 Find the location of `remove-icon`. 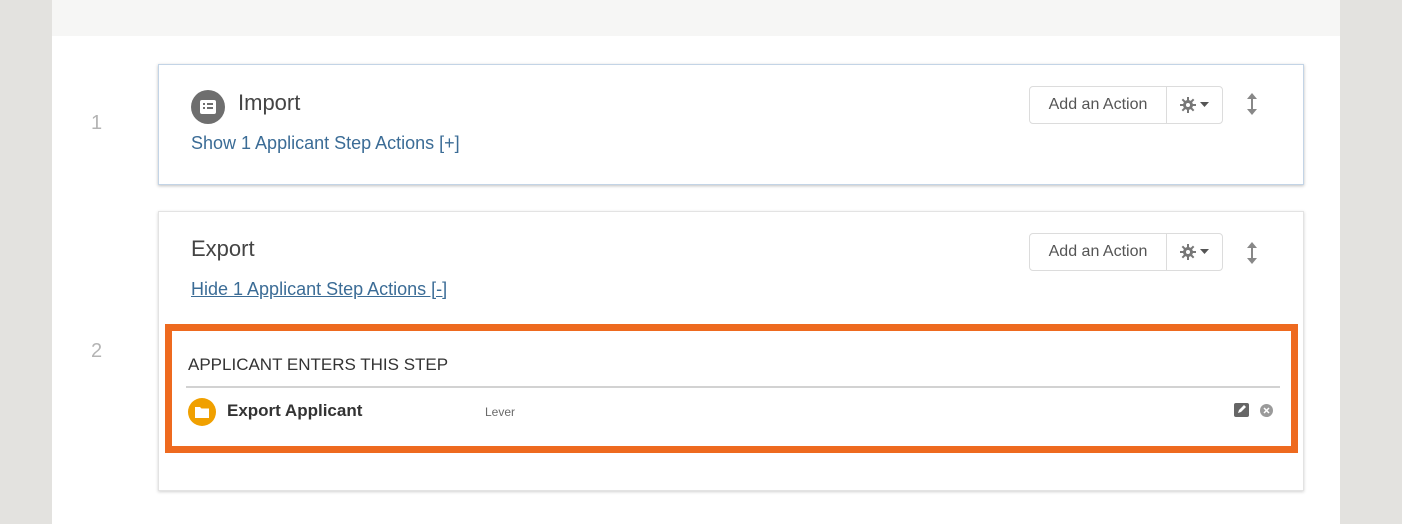

remove-icon is located at coordinates (1266, 410).